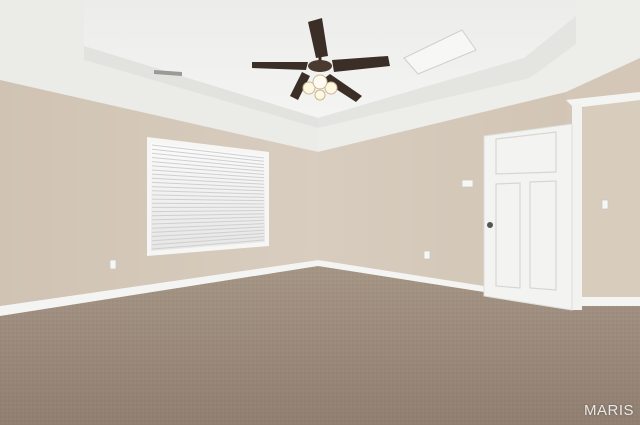 This screenshot has height=425, width=640. Describe the element at coordinates (208, 203) in the screenshot. I see `blind-slat` at that location.